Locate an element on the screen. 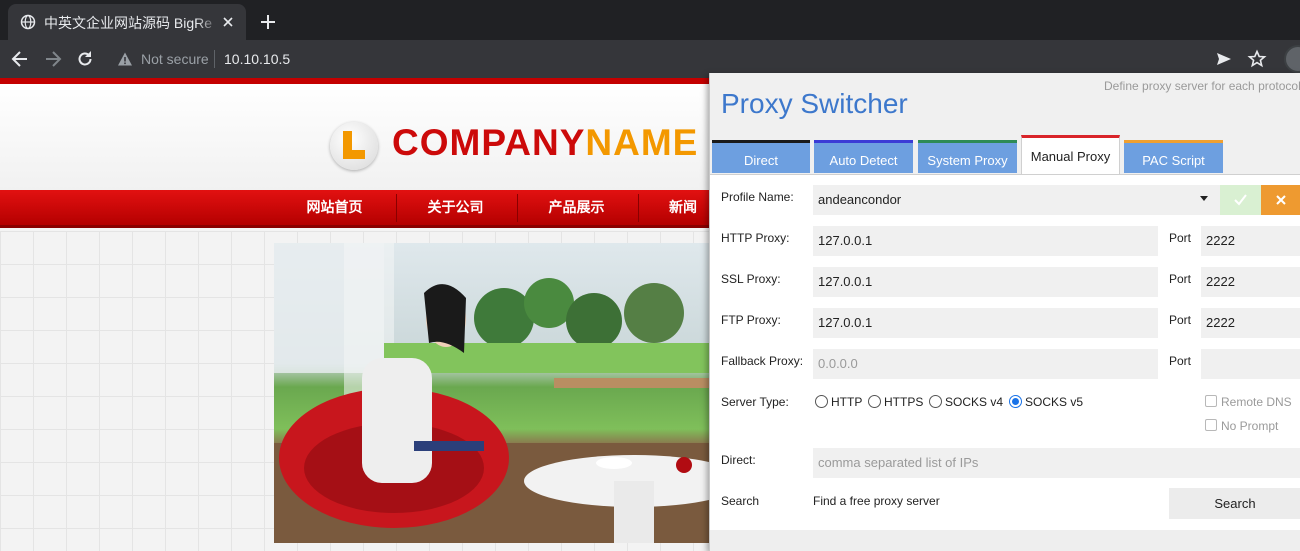 The width and height of the screenshot is (1300, 551). http-proxy-input: 127.0.0.1 is located at coordinates (985, 241).